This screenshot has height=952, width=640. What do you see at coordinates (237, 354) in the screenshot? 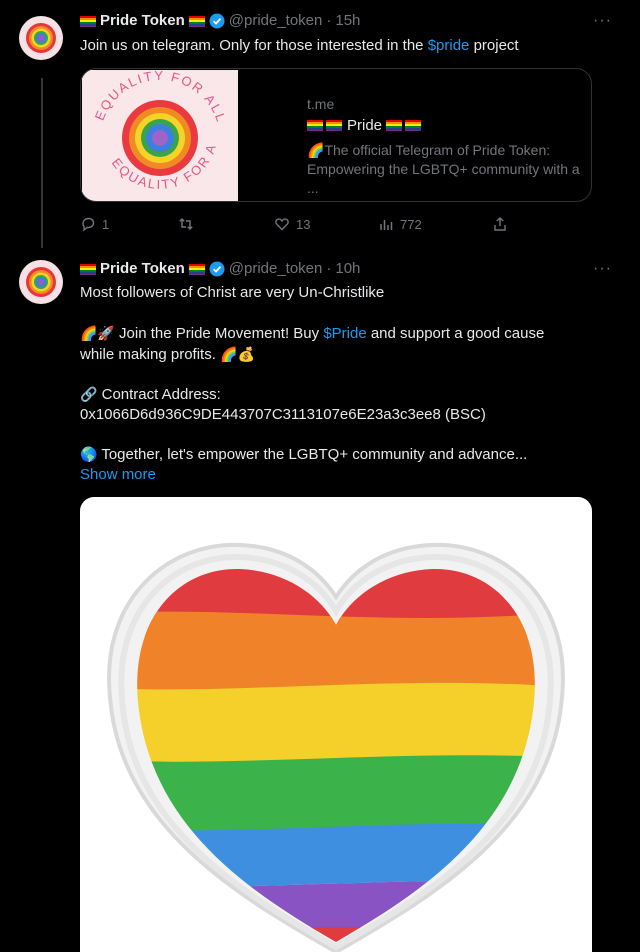
I see `rainbow-moneybag-emoji: 🌈💰` at bounding box center [237, 354].